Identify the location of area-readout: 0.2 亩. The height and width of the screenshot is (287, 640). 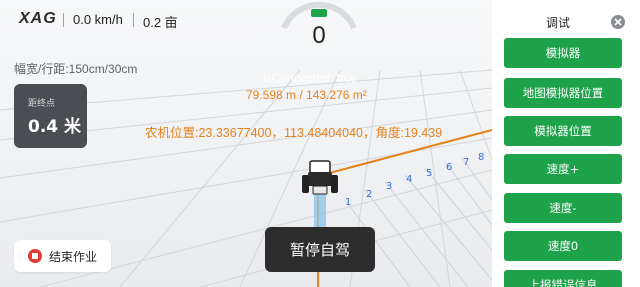
(160, 22).